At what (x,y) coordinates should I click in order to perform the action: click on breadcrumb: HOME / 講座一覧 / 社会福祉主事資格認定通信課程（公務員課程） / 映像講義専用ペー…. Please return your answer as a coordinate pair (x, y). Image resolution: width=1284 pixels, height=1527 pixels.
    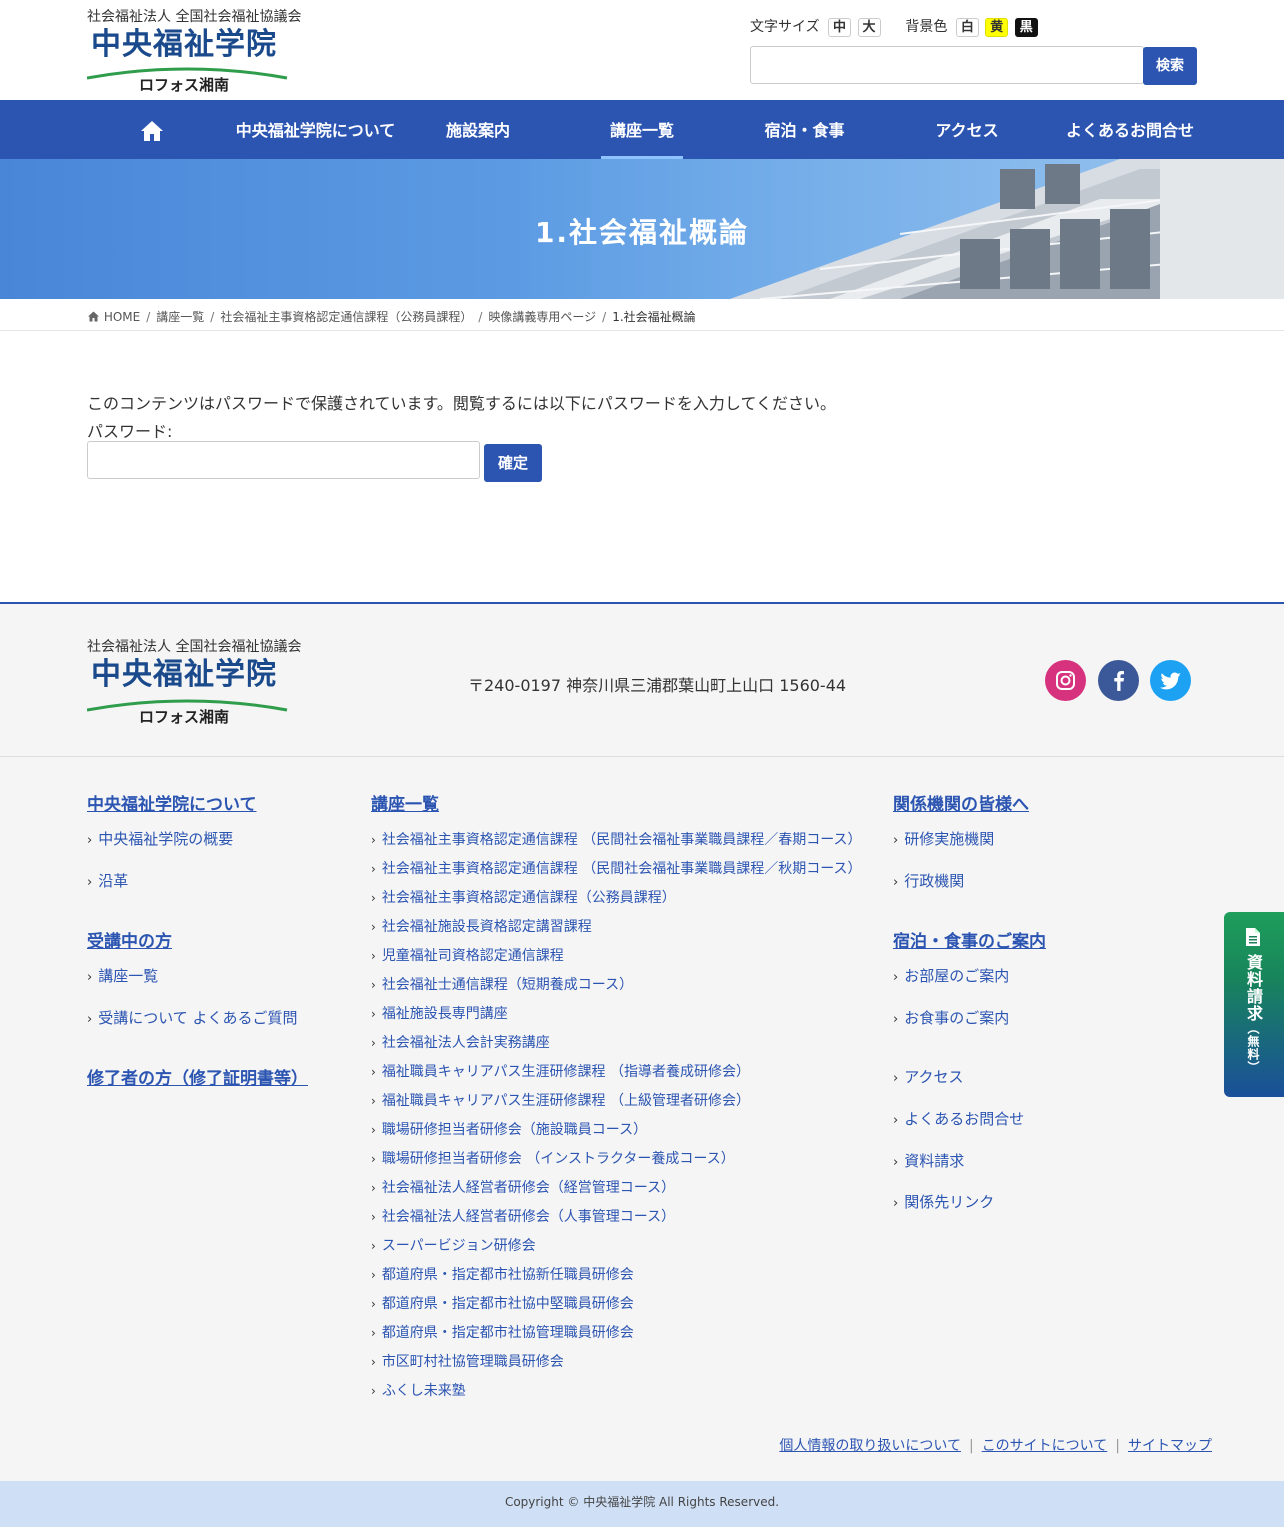
    Looking at the image, I should click on (642, 315).